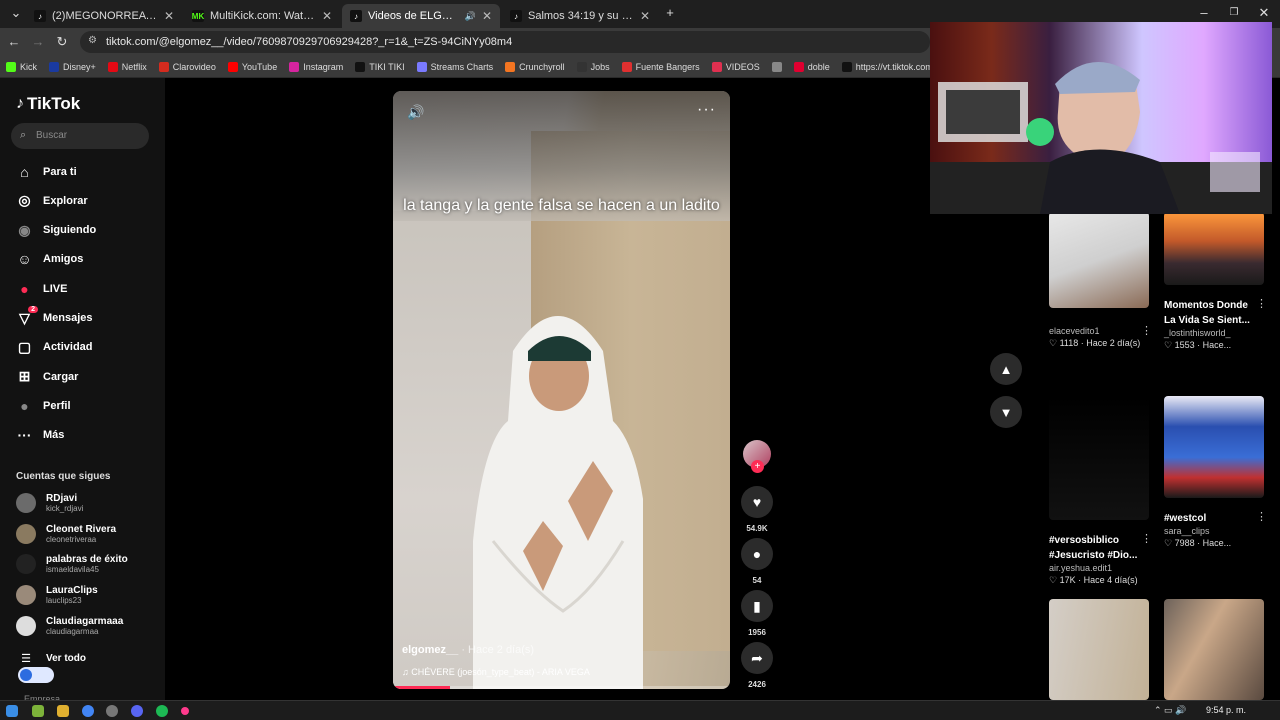 The height and width of the screenshot is (720, 1280). What do you see at coordinates (12, 711) in the screenshot?
I see `windows-start-icon` at bounding box center [12, 711].